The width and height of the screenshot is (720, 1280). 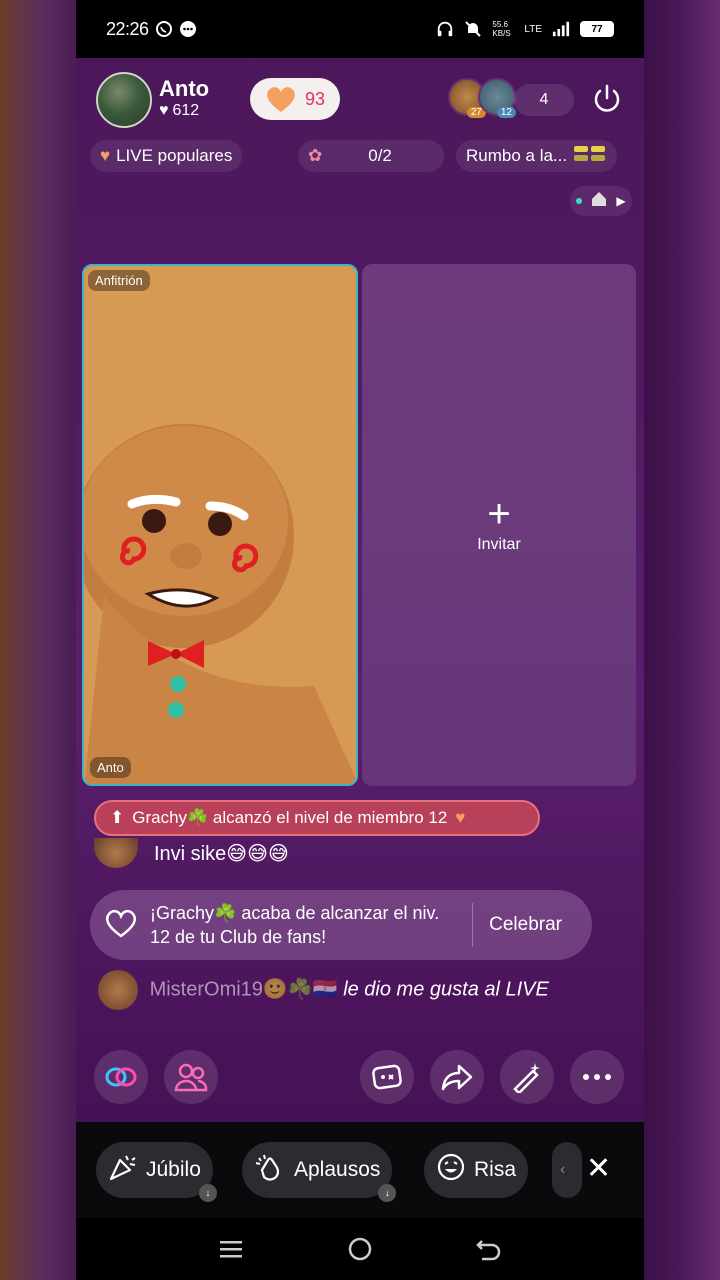 What do you see at coordinates (597, 1077) in the screenshot?
I see `more-icon` at bounding box center [597, 1077].